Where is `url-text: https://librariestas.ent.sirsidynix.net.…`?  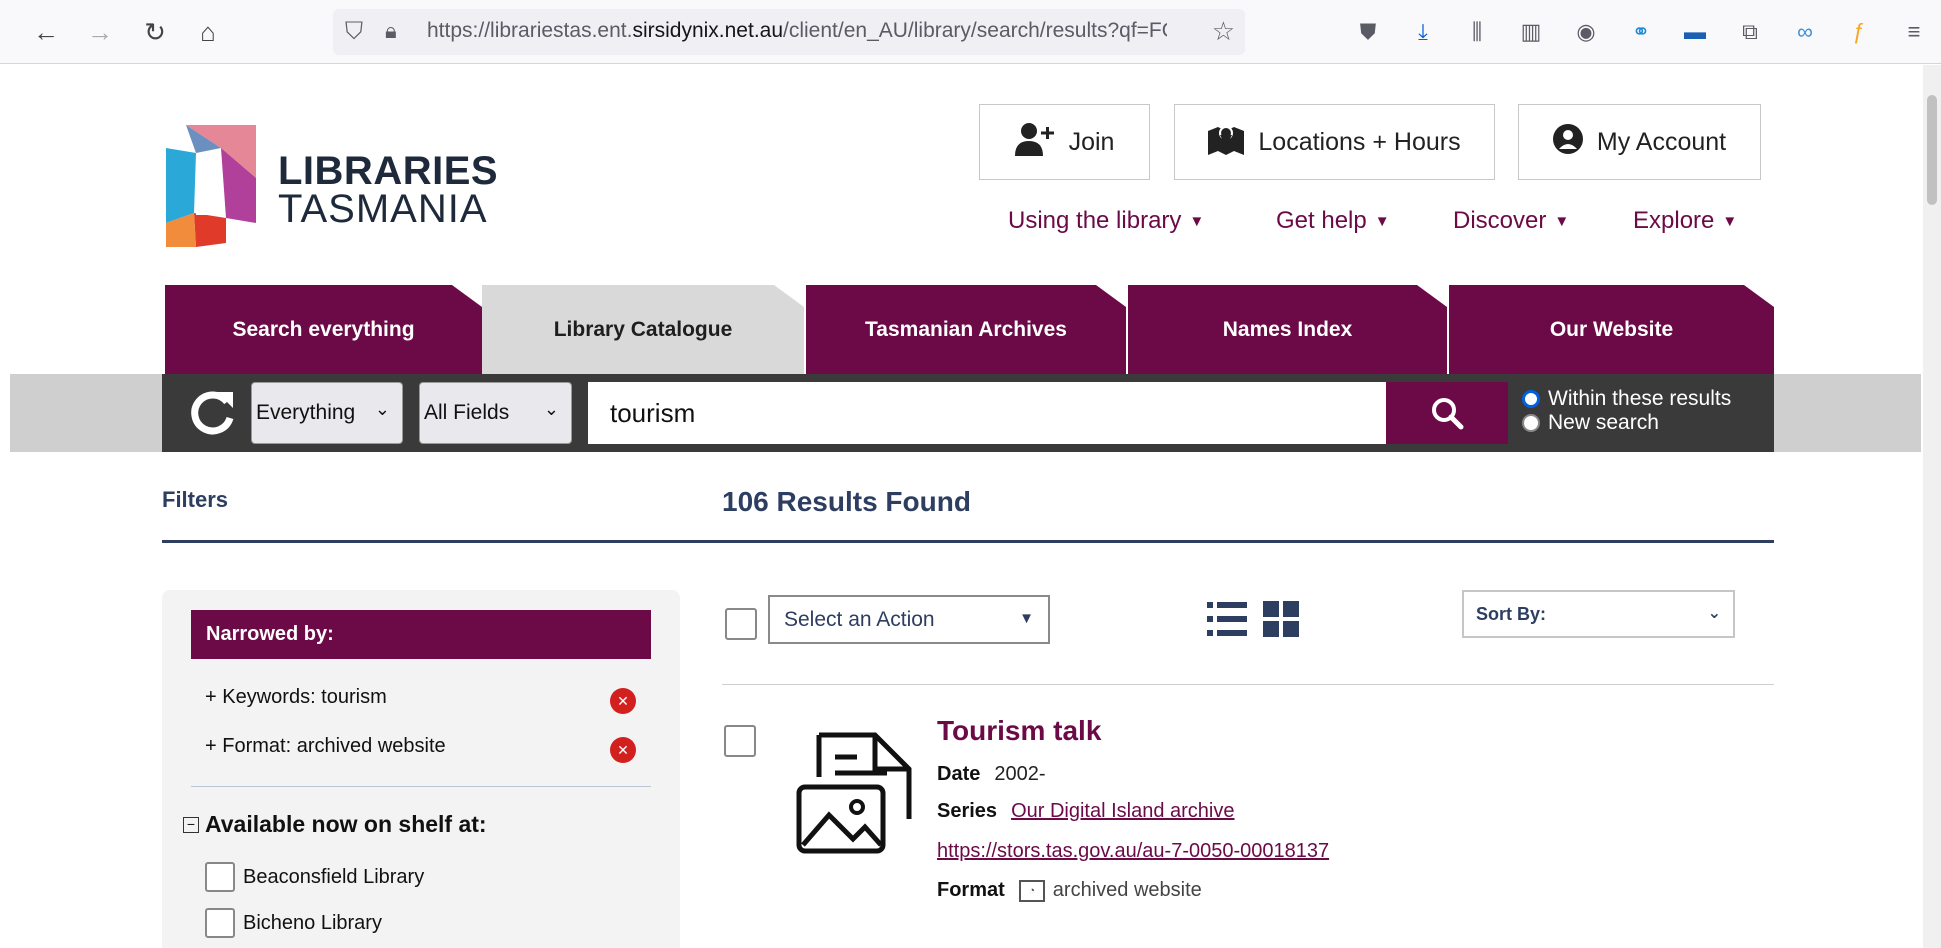 url-text: https://librariestas.ent.sirsidynix.net.… is located at coordinates (797, 31).